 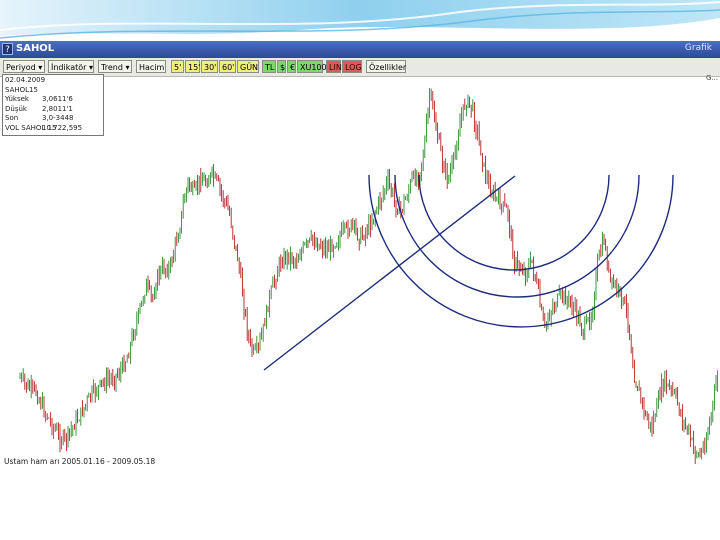 I want to click on info-key: SAHOL15, so click(x=21, y=89).